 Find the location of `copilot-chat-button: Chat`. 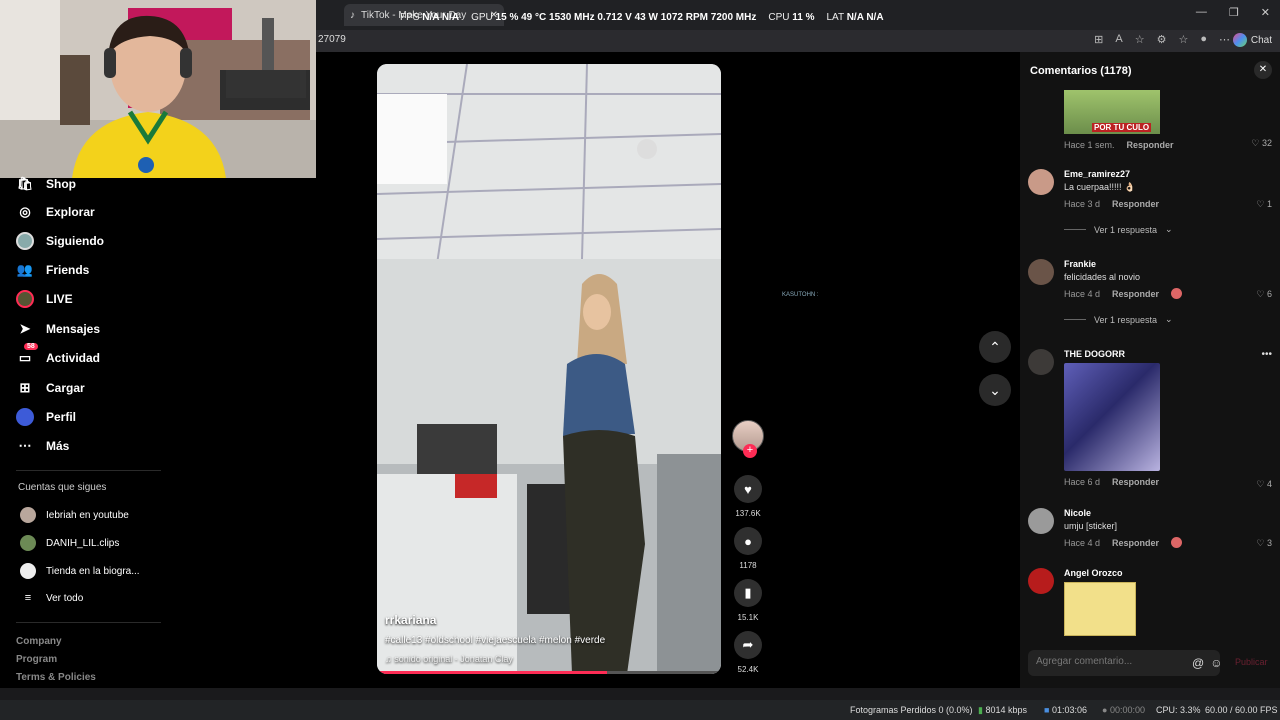

copilot-chat-button: Chat is located at coordinates (1252, 40).